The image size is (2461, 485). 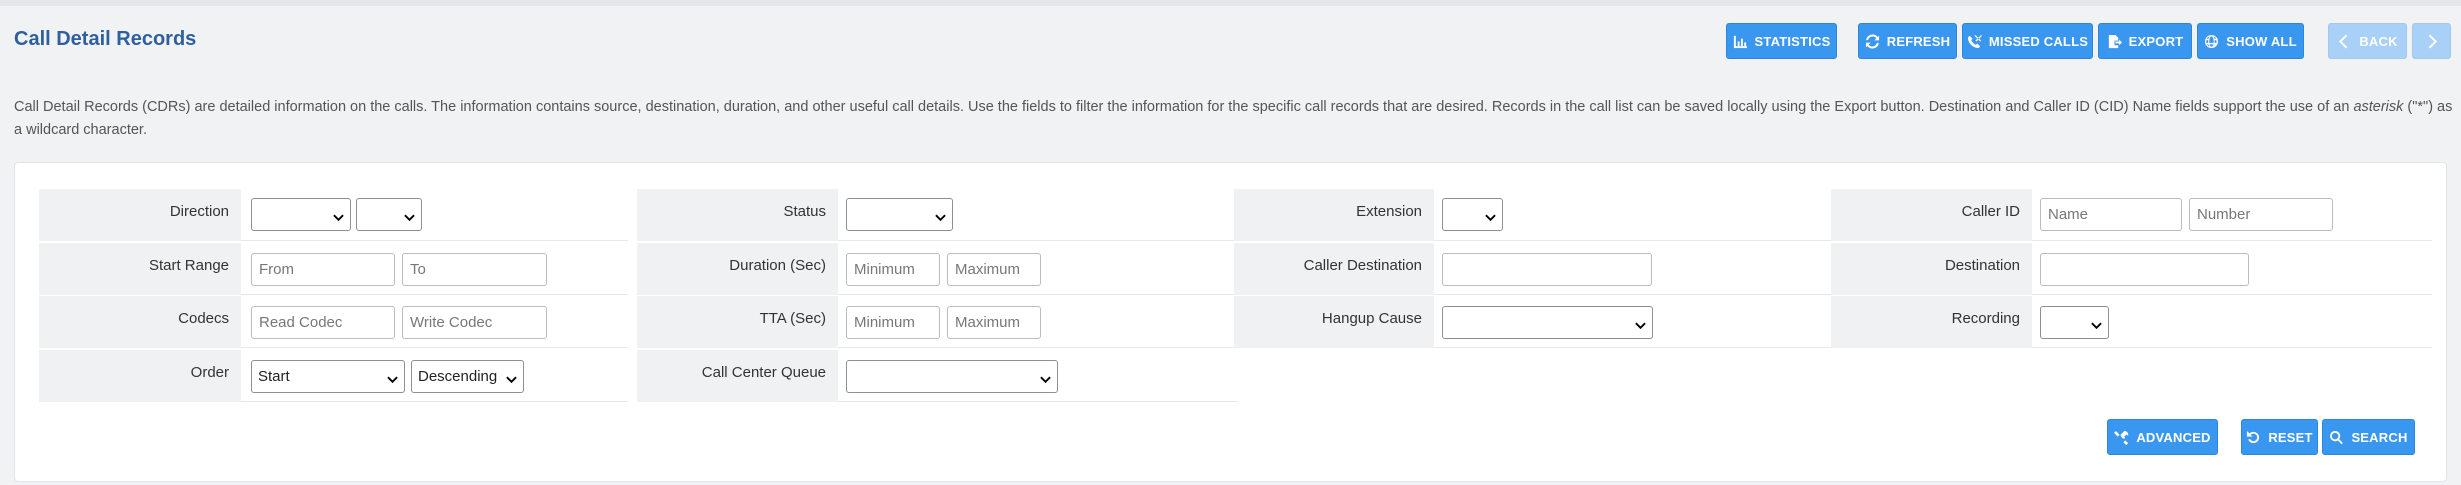 I want to click on duration-field, so click(x=1038, y=269).